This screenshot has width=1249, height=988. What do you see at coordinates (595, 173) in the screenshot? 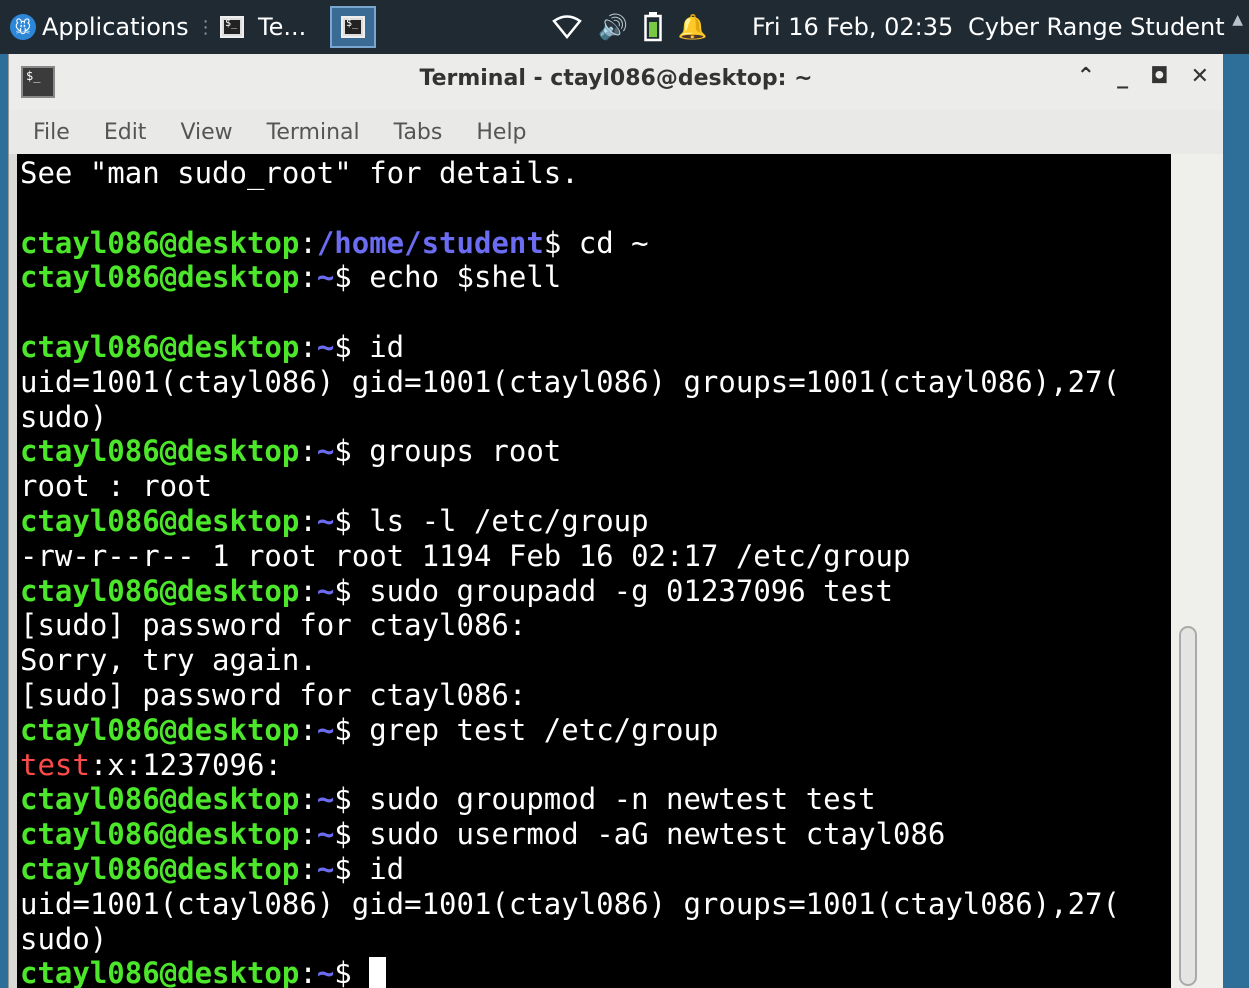
I see `terminal-line: See "man sudo_root" for details.` at bounding box center [595, 173].